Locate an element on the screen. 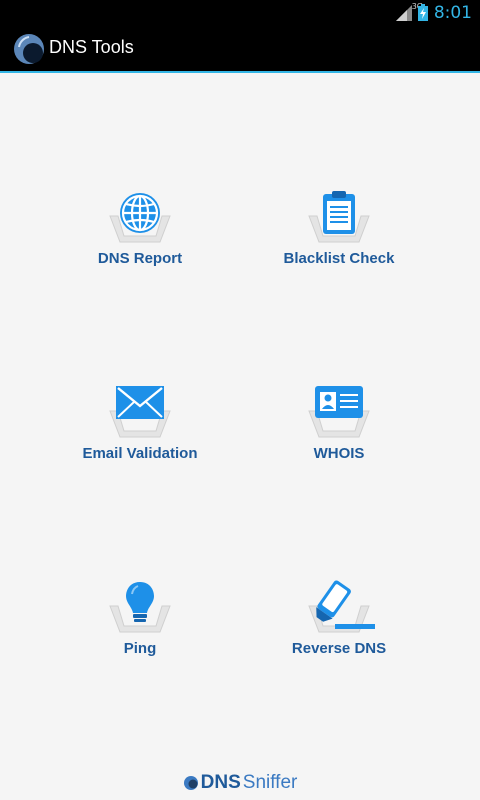 The width and height of the screenshot is (480, 800). tool-label: Blacklist Check is located at coordinates (339, 258).